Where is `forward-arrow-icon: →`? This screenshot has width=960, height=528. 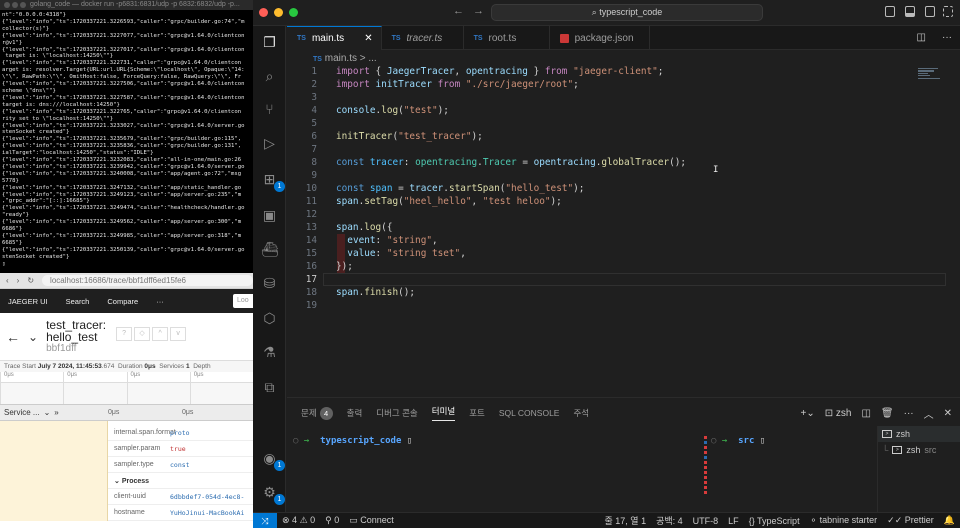
forward-arrow-icon: → is located at coordinates (478, 11).